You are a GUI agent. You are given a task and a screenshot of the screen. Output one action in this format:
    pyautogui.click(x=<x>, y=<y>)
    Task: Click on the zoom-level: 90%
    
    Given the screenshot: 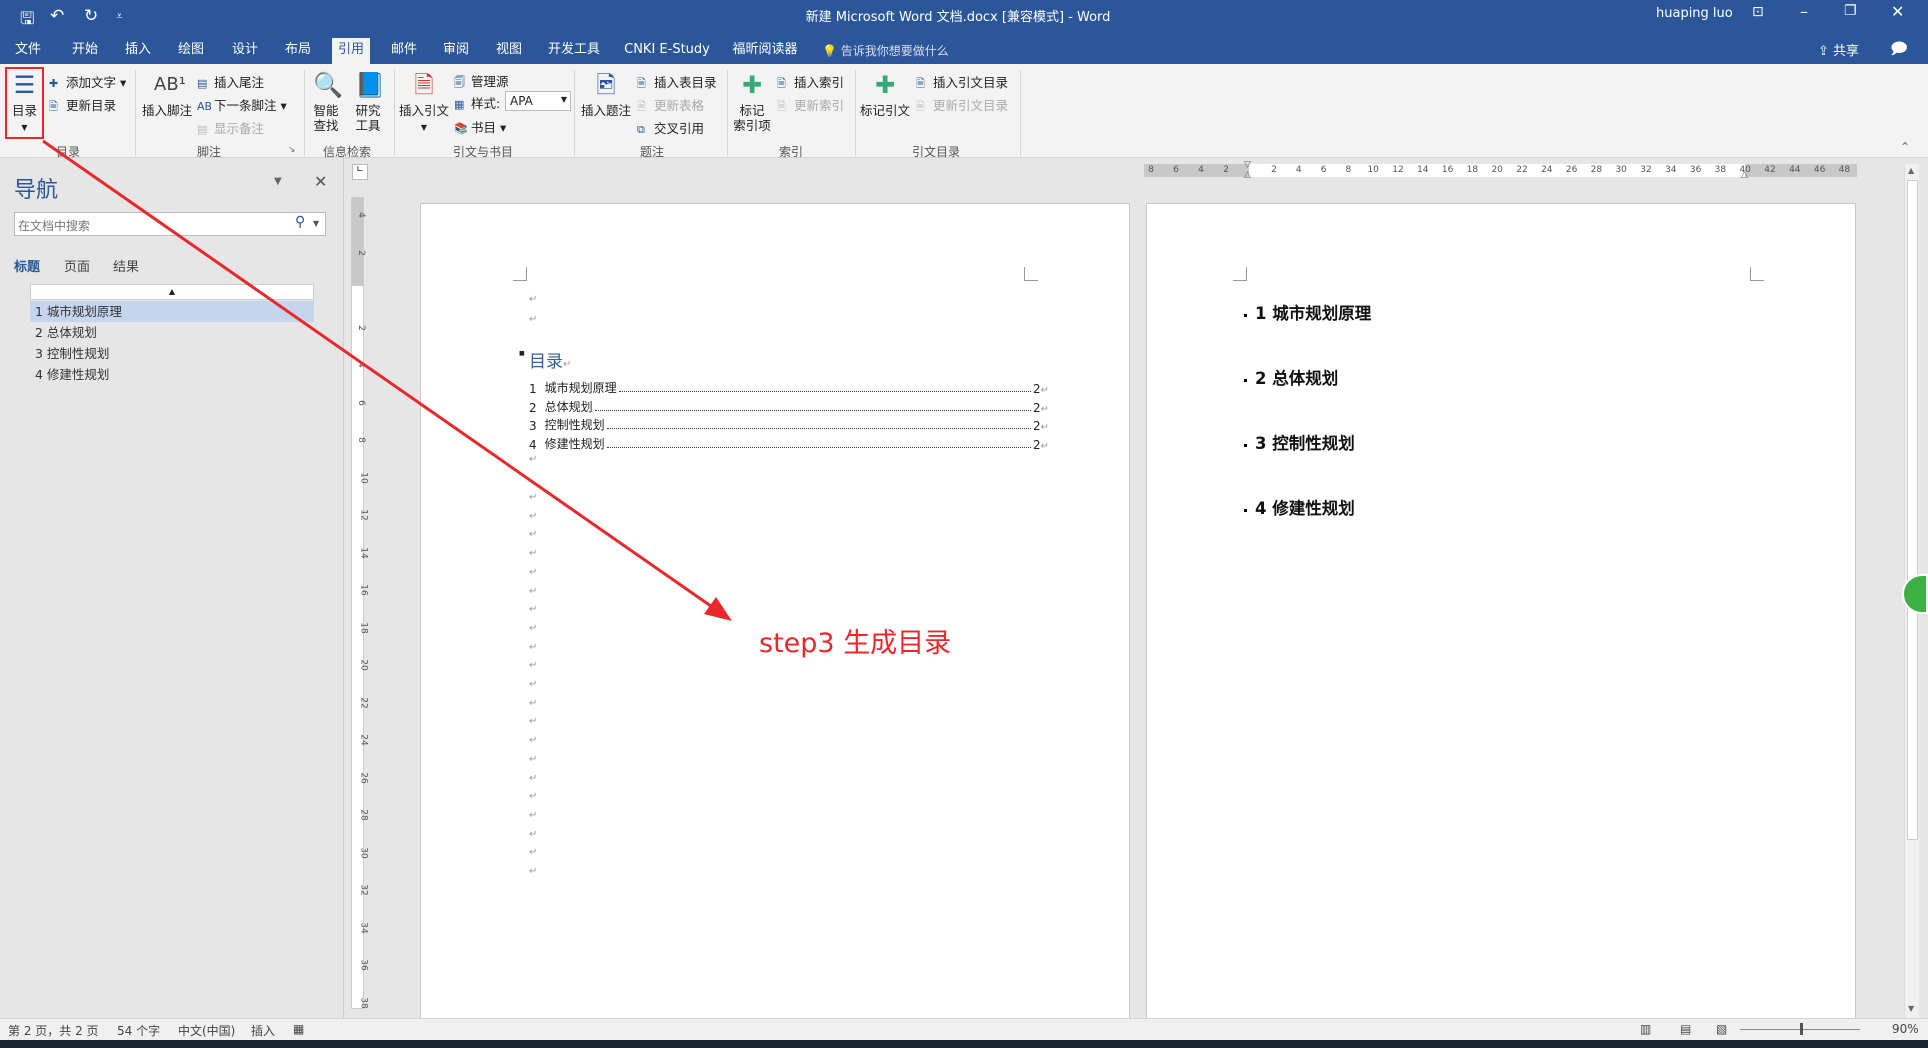 What is the action you would take?
    pyautogui.click(x=1905, y=1029)
    